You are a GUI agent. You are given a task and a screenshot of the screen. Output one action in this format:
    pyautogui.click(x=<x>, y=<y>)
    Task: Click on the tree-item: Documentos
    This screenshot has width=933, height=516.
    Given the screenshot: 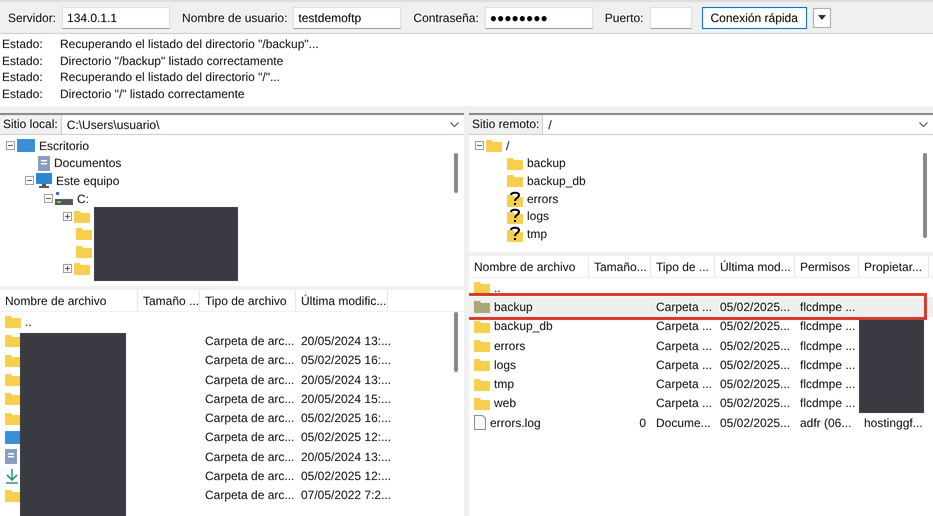 What is the action you would take?
    pyautogui.click(x=88, y=163)
    